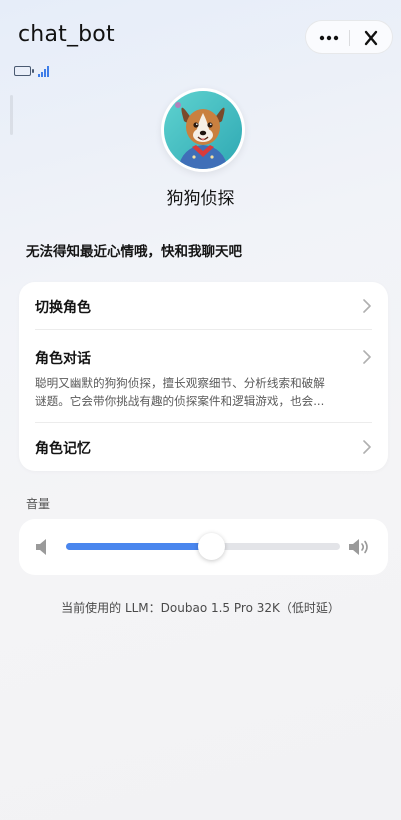 Image resolution: width=401 pixels, height=820 pixels. I want to click on menu-item-label: 切换角色, so click(63, 308).